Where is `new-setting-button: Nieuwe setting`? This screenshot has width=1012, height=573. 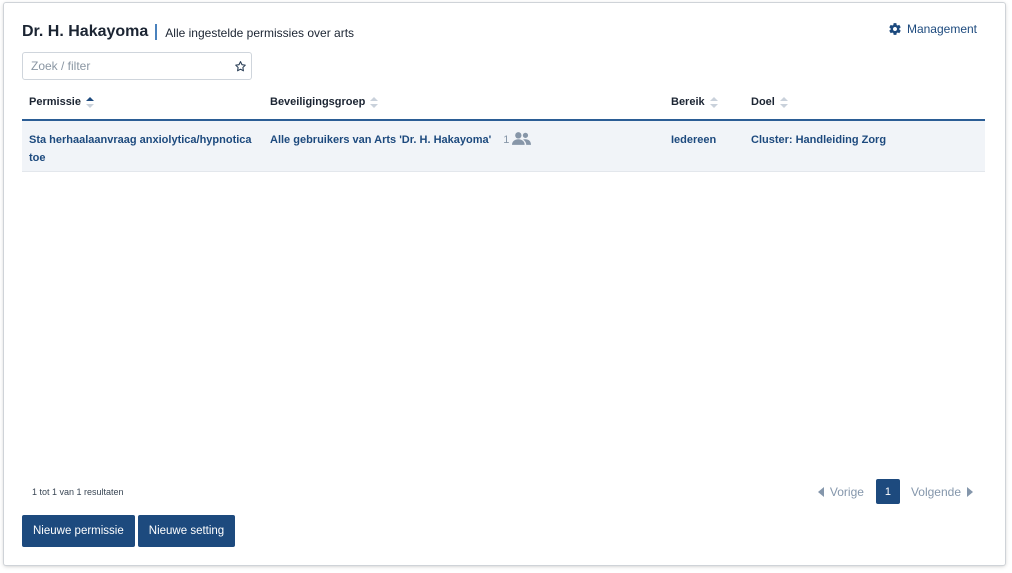 new-setting-button: Nieuwe setting is located at coordinates (186, 531).